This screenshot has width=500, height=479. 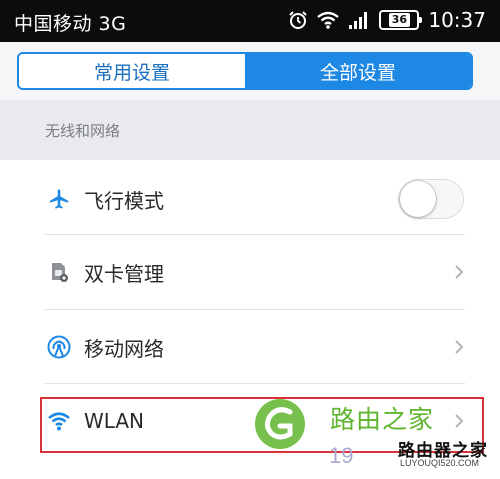 What do you see at coordinates (446, 457) in the screenshot?
I see `watermark-brand: 路由器之家 LUYOUQI520.COM` at bounding box center [446, 457].